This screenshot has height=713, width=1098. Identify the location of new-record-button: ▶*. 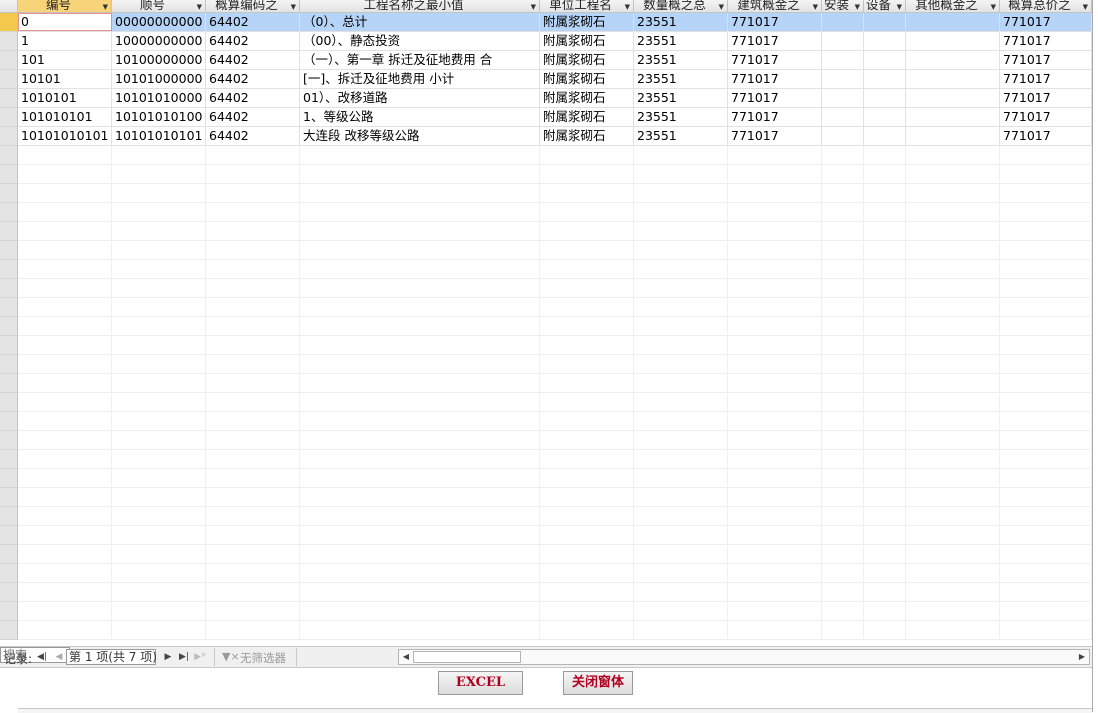
(200, 657).